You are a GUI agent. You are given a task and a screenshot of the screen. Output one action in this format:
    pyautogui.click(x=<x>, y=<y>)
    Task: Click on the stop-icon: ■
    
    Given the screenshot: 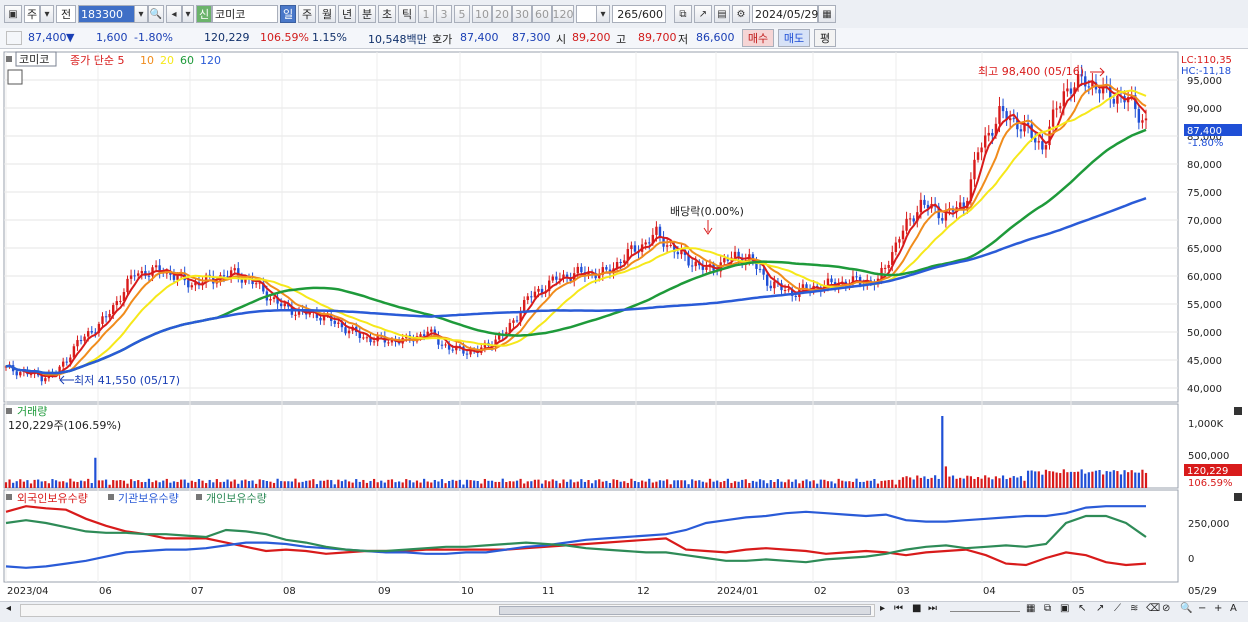 What is the action you would take?
    pyautogui.click(x=916, y=608)
    